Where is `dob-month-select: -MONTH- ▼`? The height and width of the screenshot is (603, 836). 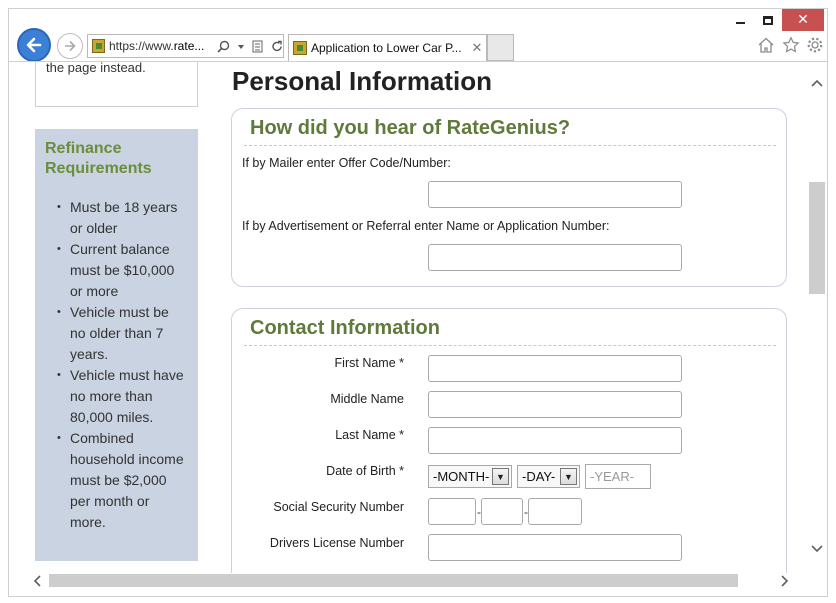
dob-month-select: -MONTH- ▼ is located at coordinates (470, 476).